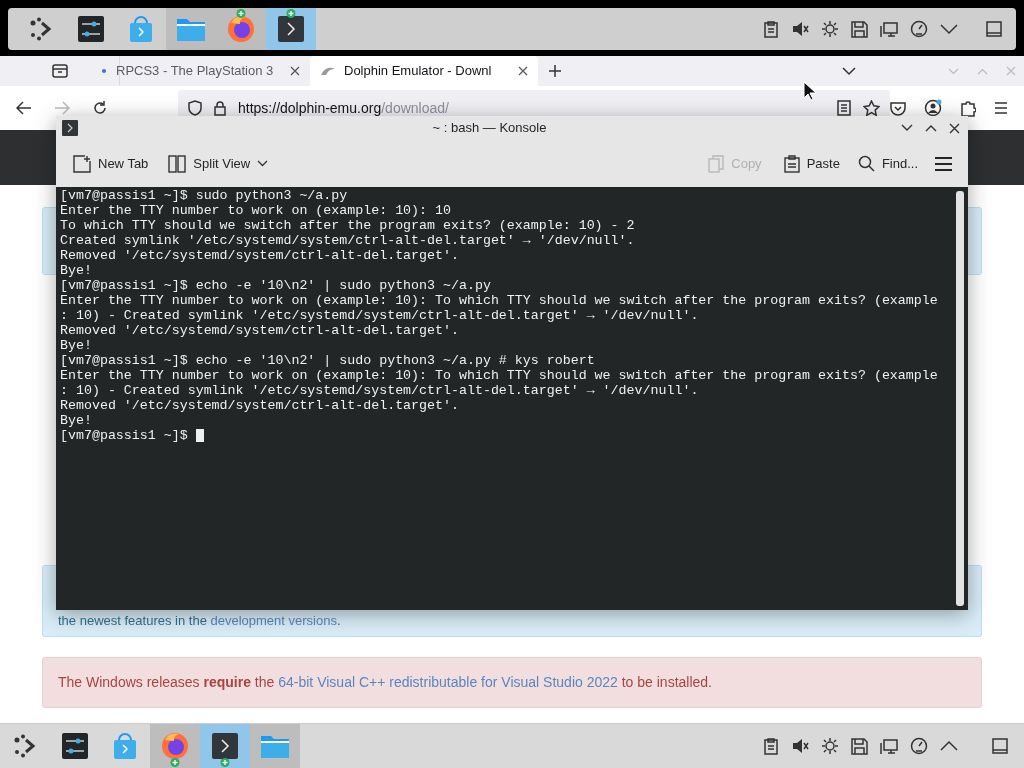 This screenshot has height=768, width=1024. I want to click on minimize-button, so click(907, 128).